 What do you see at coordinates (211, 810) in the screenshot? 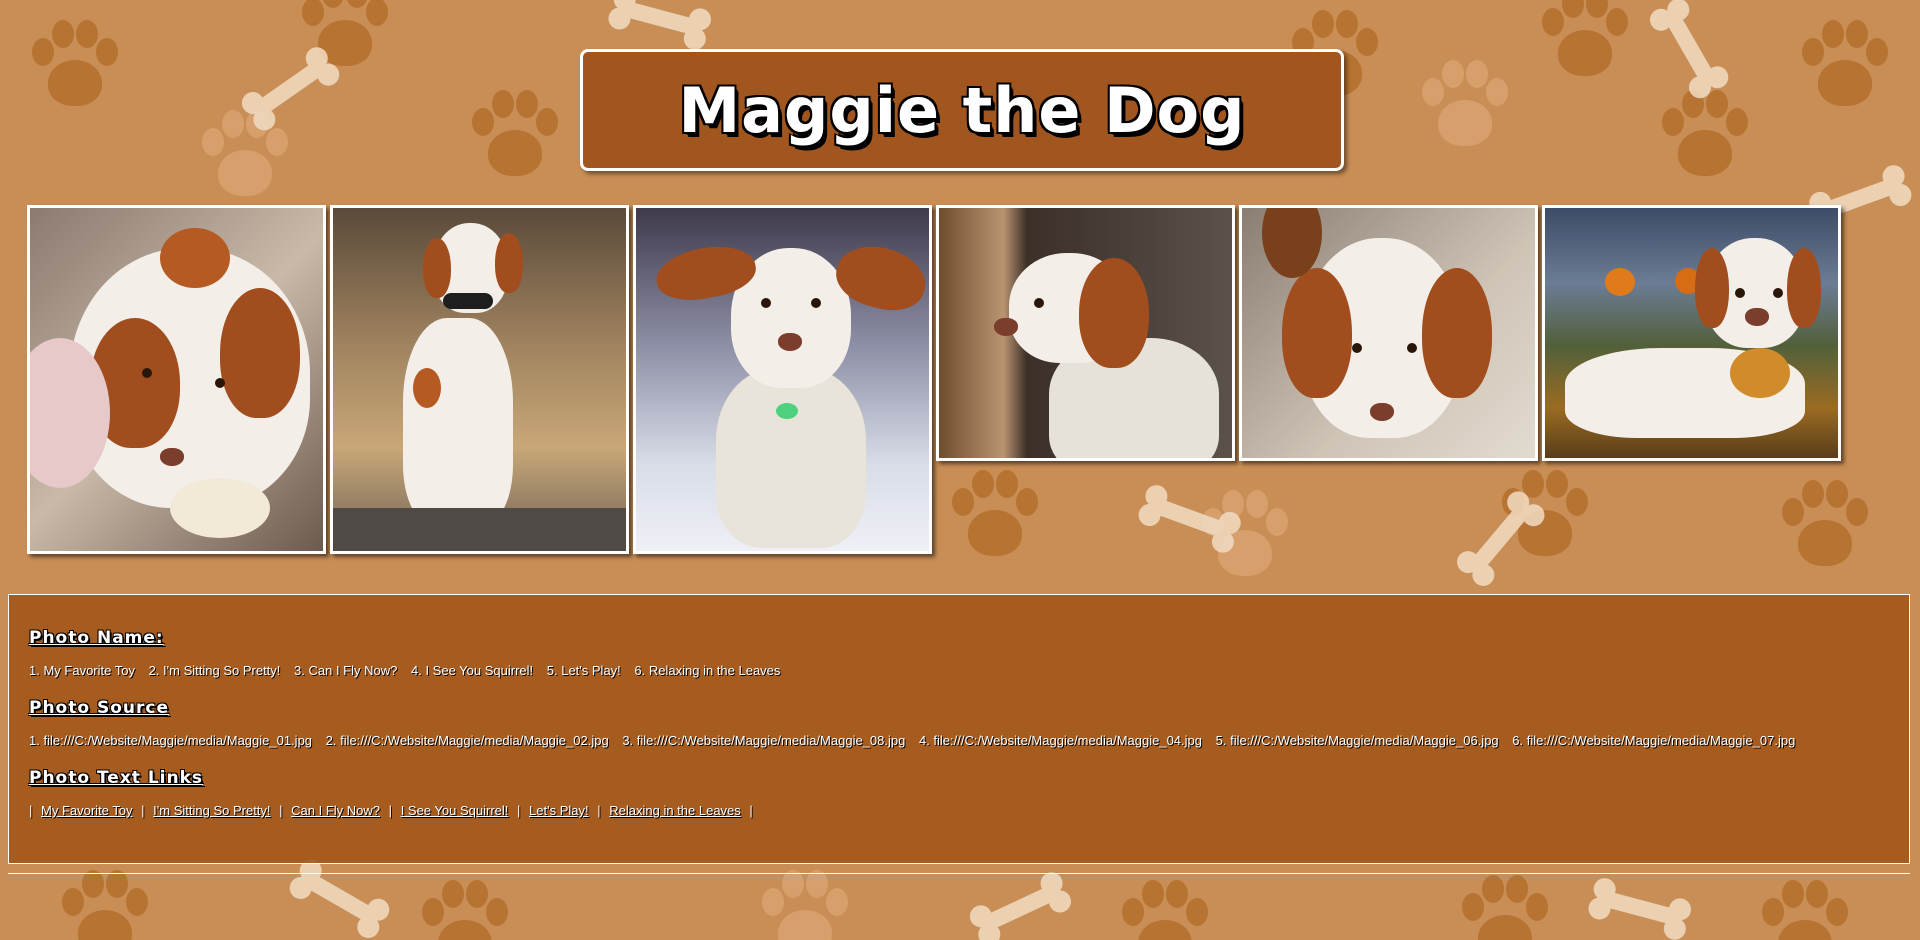
I see `link-sitting-so-pretty: I'm Sitting So Pretty!` at bounding box center [211, 810].